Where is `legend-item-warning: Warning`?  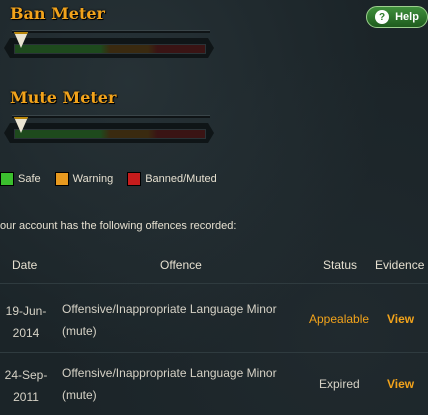 legend-item-warning: Warning is located at coordinates (84, 179).